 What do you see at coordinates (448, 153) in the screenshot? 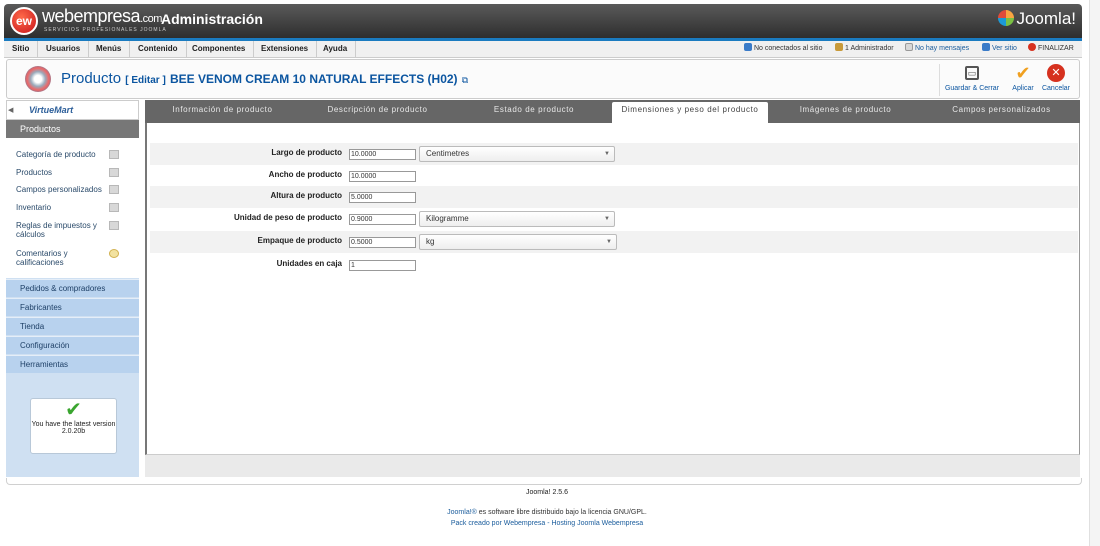
I see `length-unit-value: Centimetres` at bounding box center [448, 153].